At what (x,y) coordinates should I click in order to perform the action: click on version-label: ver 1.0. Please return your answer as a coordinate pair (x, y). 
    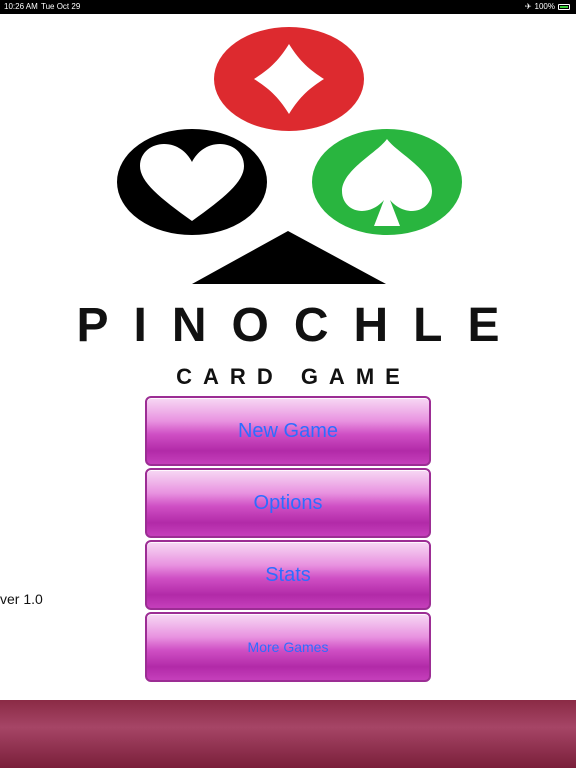
    Looking at the image, I should click on (21, 599).